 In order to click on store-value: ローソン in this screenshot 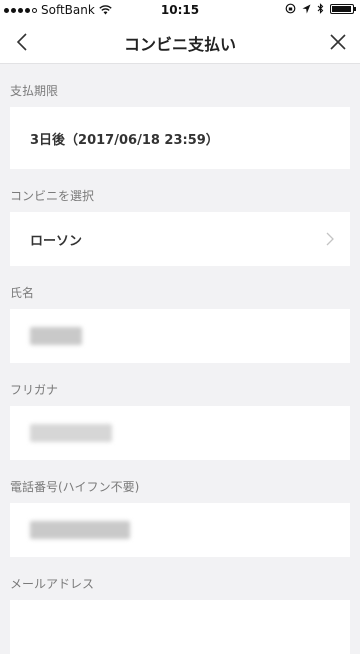, I will do `click(56, 241)`.